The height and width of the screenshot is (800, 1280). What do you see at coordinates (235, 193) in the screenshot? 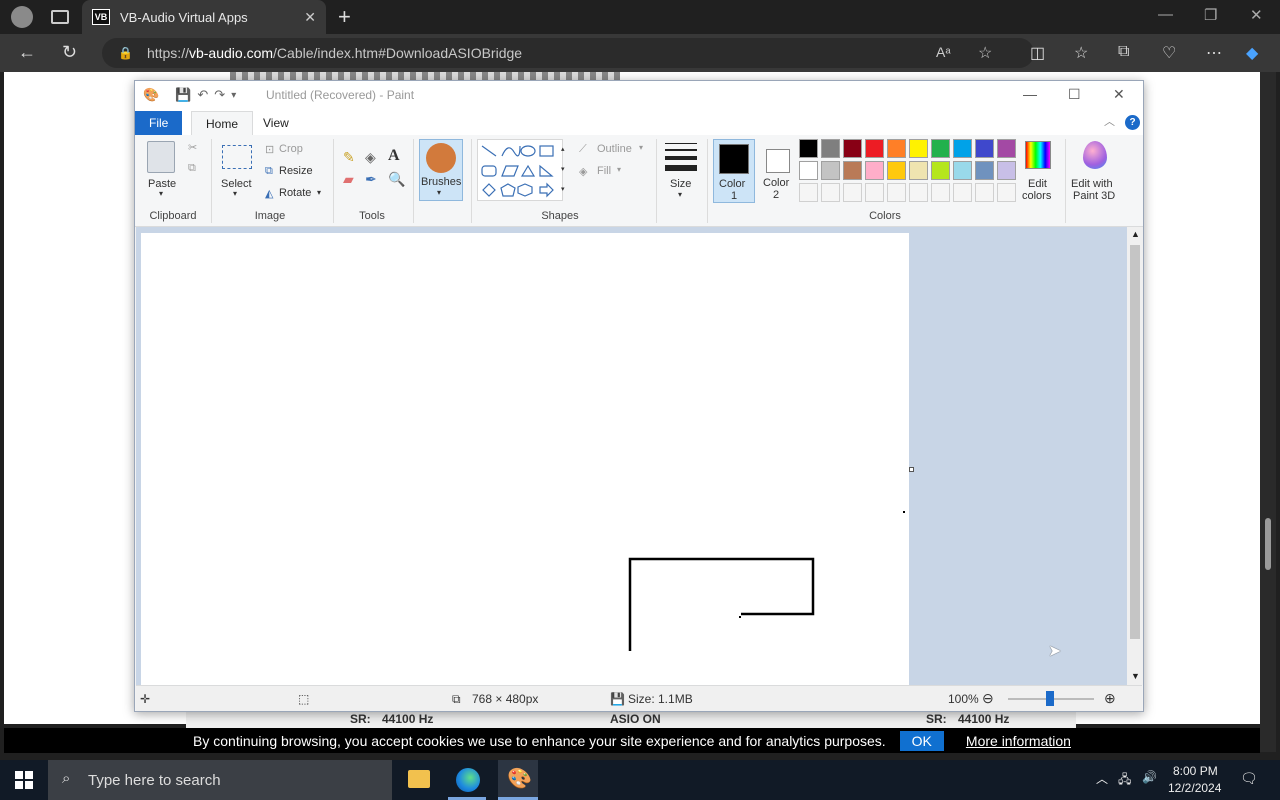
I see `select-dropdown-icon: ▾` at bounding box center [235, 193].